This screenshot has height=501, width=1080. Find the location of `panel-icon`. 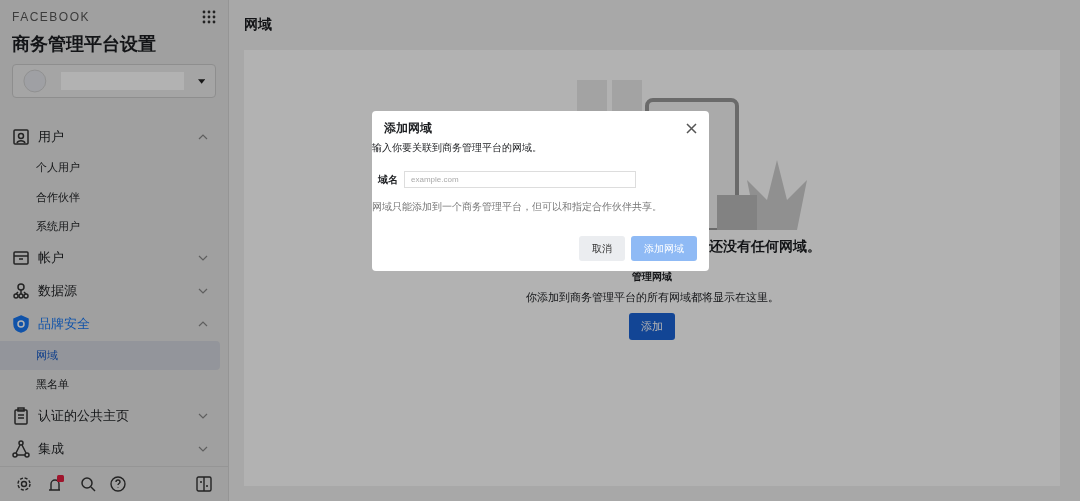

panel-icon is located at coordinates (204, 484).